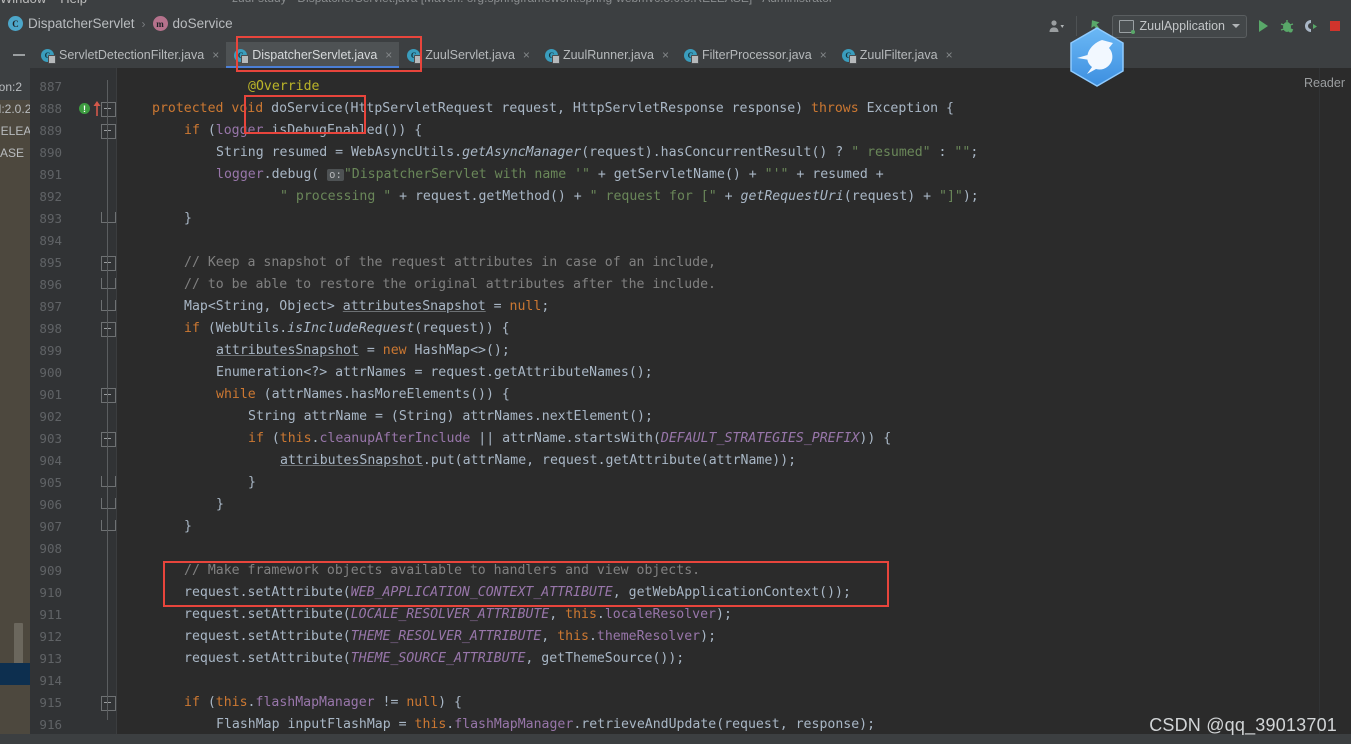 The image size is (1351, 744). I want to click on line-number: 909, so click(50, 570).